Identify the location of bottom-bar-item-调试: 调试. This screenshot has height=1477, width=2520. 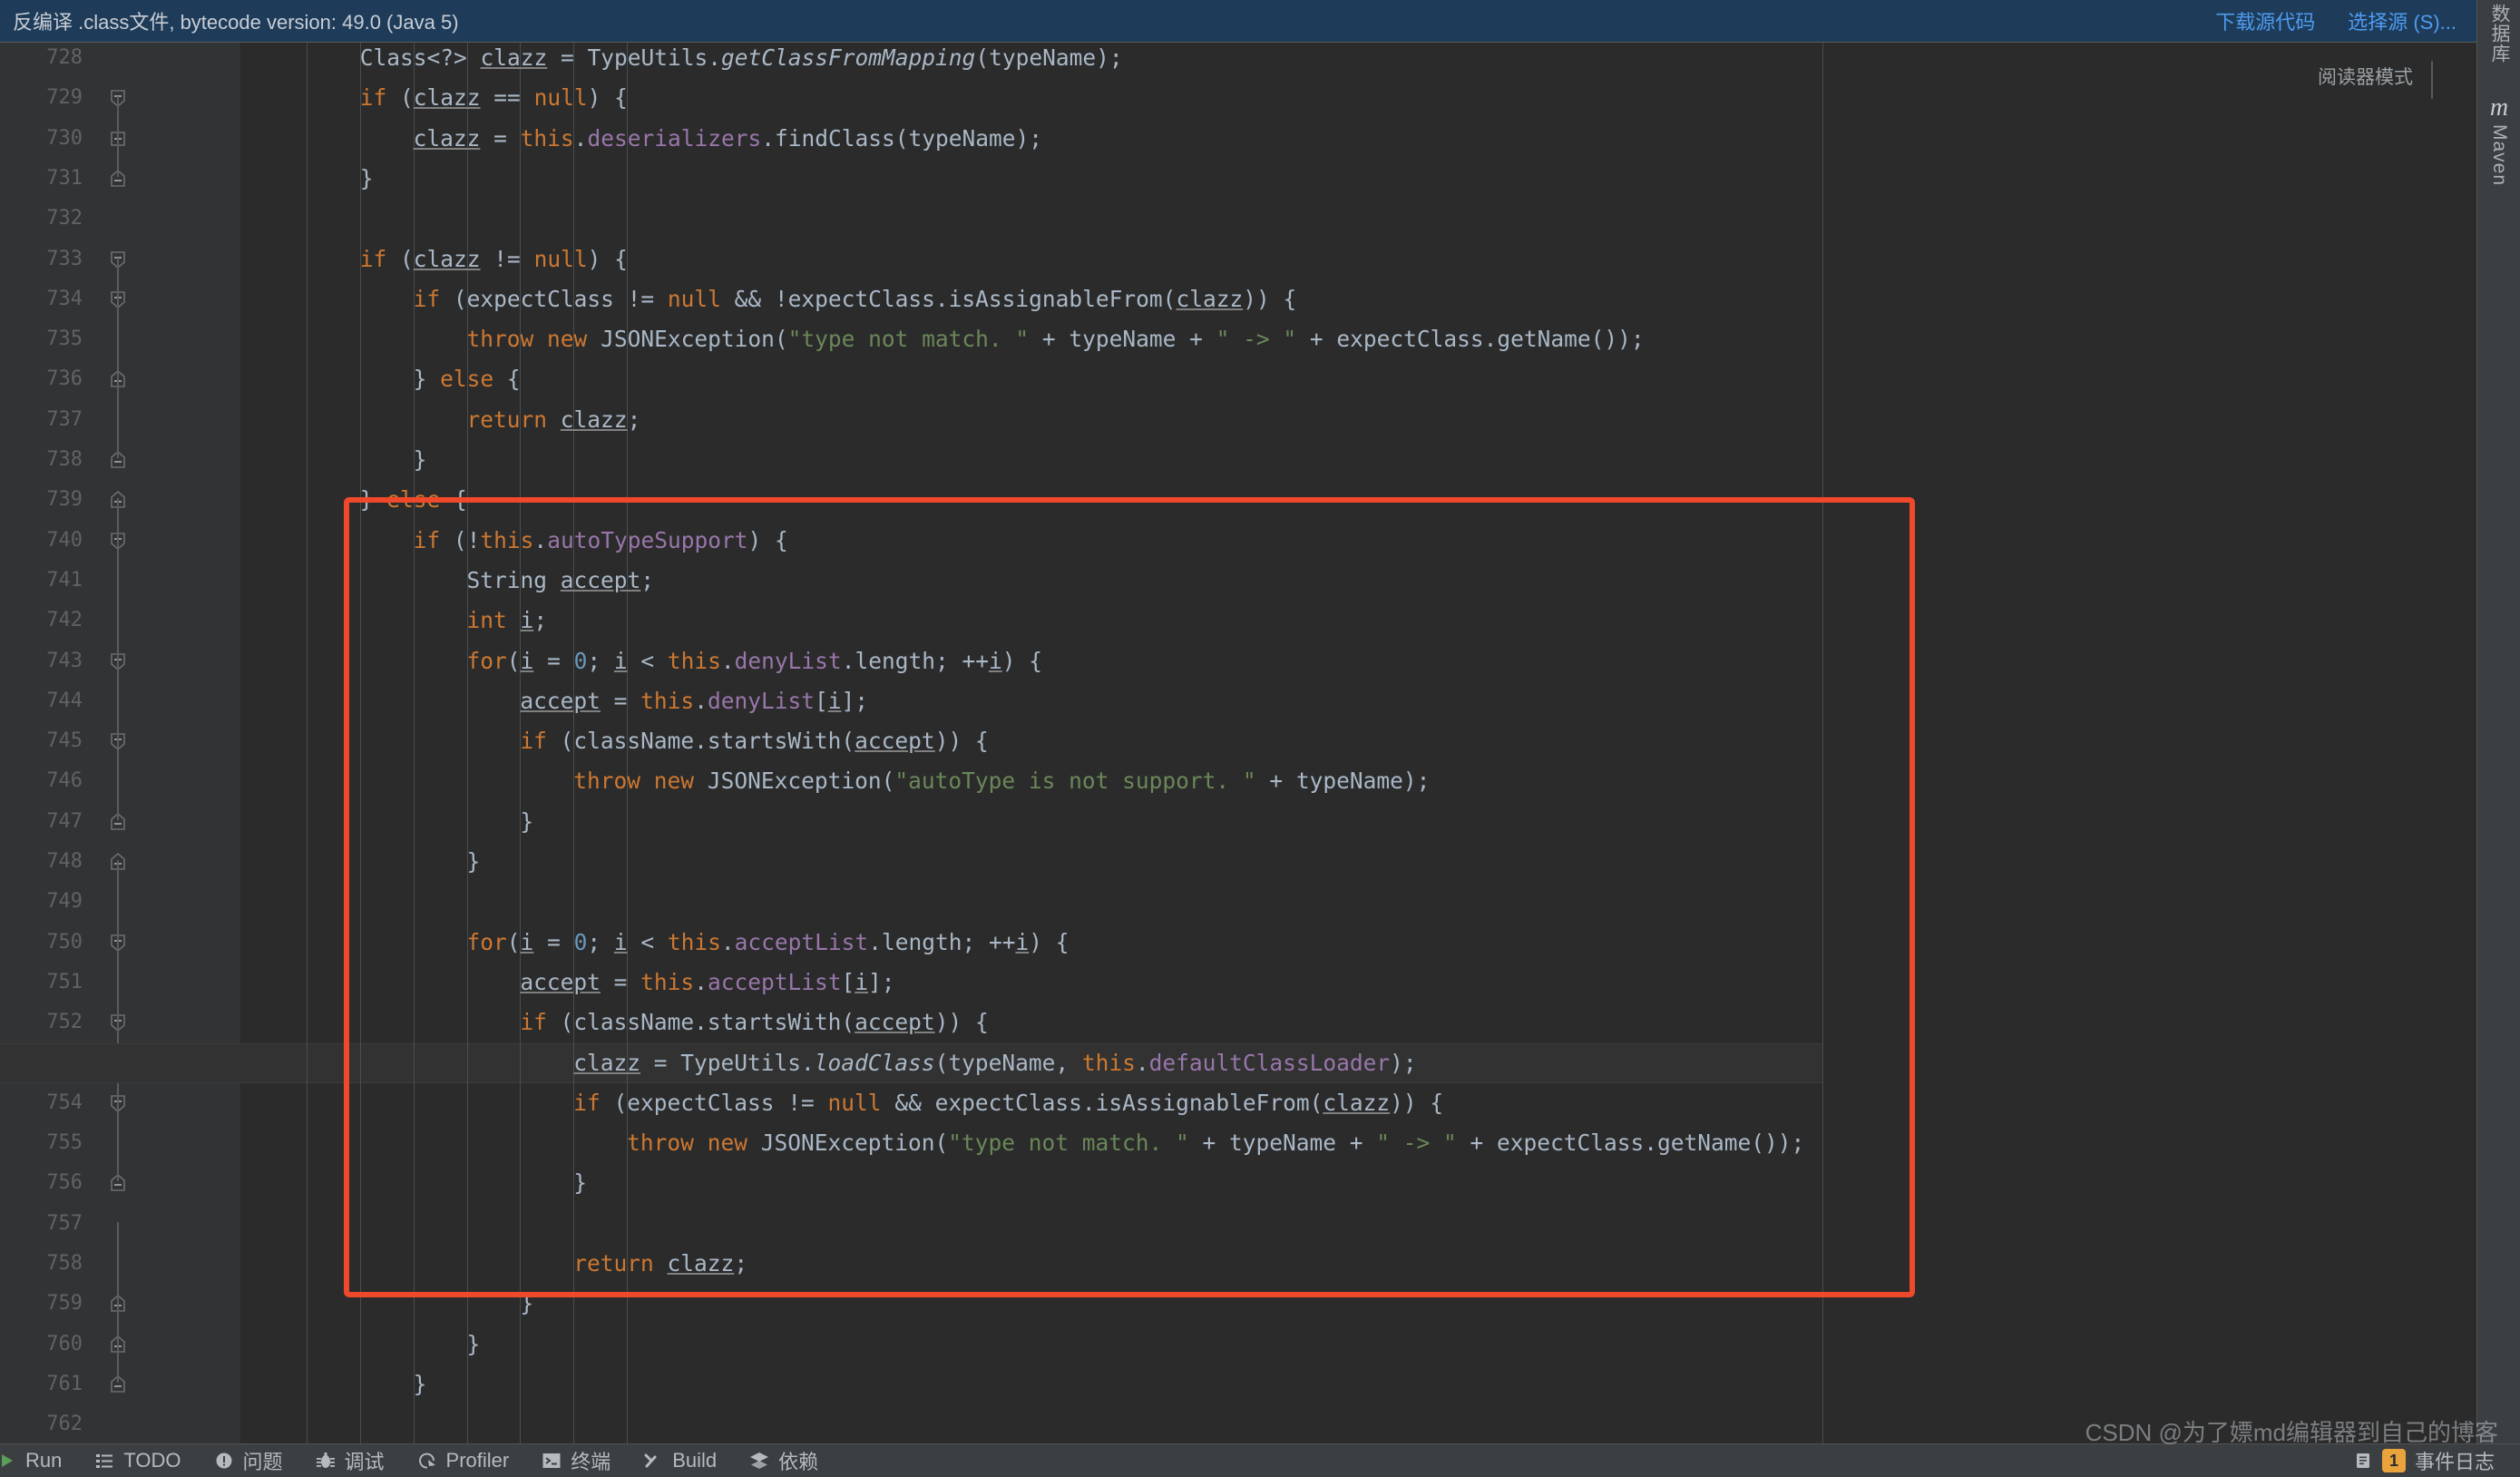
(350, 1460).